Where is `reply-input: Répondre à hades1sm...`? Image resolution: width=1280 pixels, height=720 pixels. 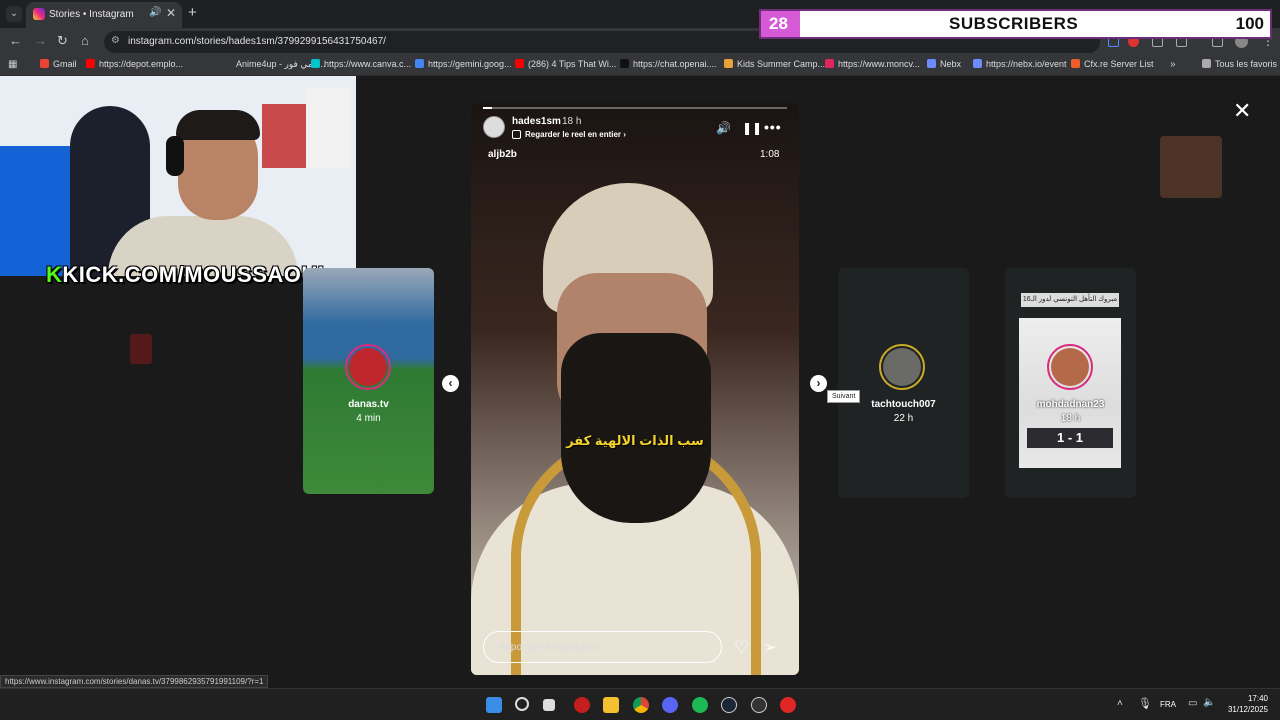 reply-input: Répondre à hades1sm... is located at coordinates (602, 647).